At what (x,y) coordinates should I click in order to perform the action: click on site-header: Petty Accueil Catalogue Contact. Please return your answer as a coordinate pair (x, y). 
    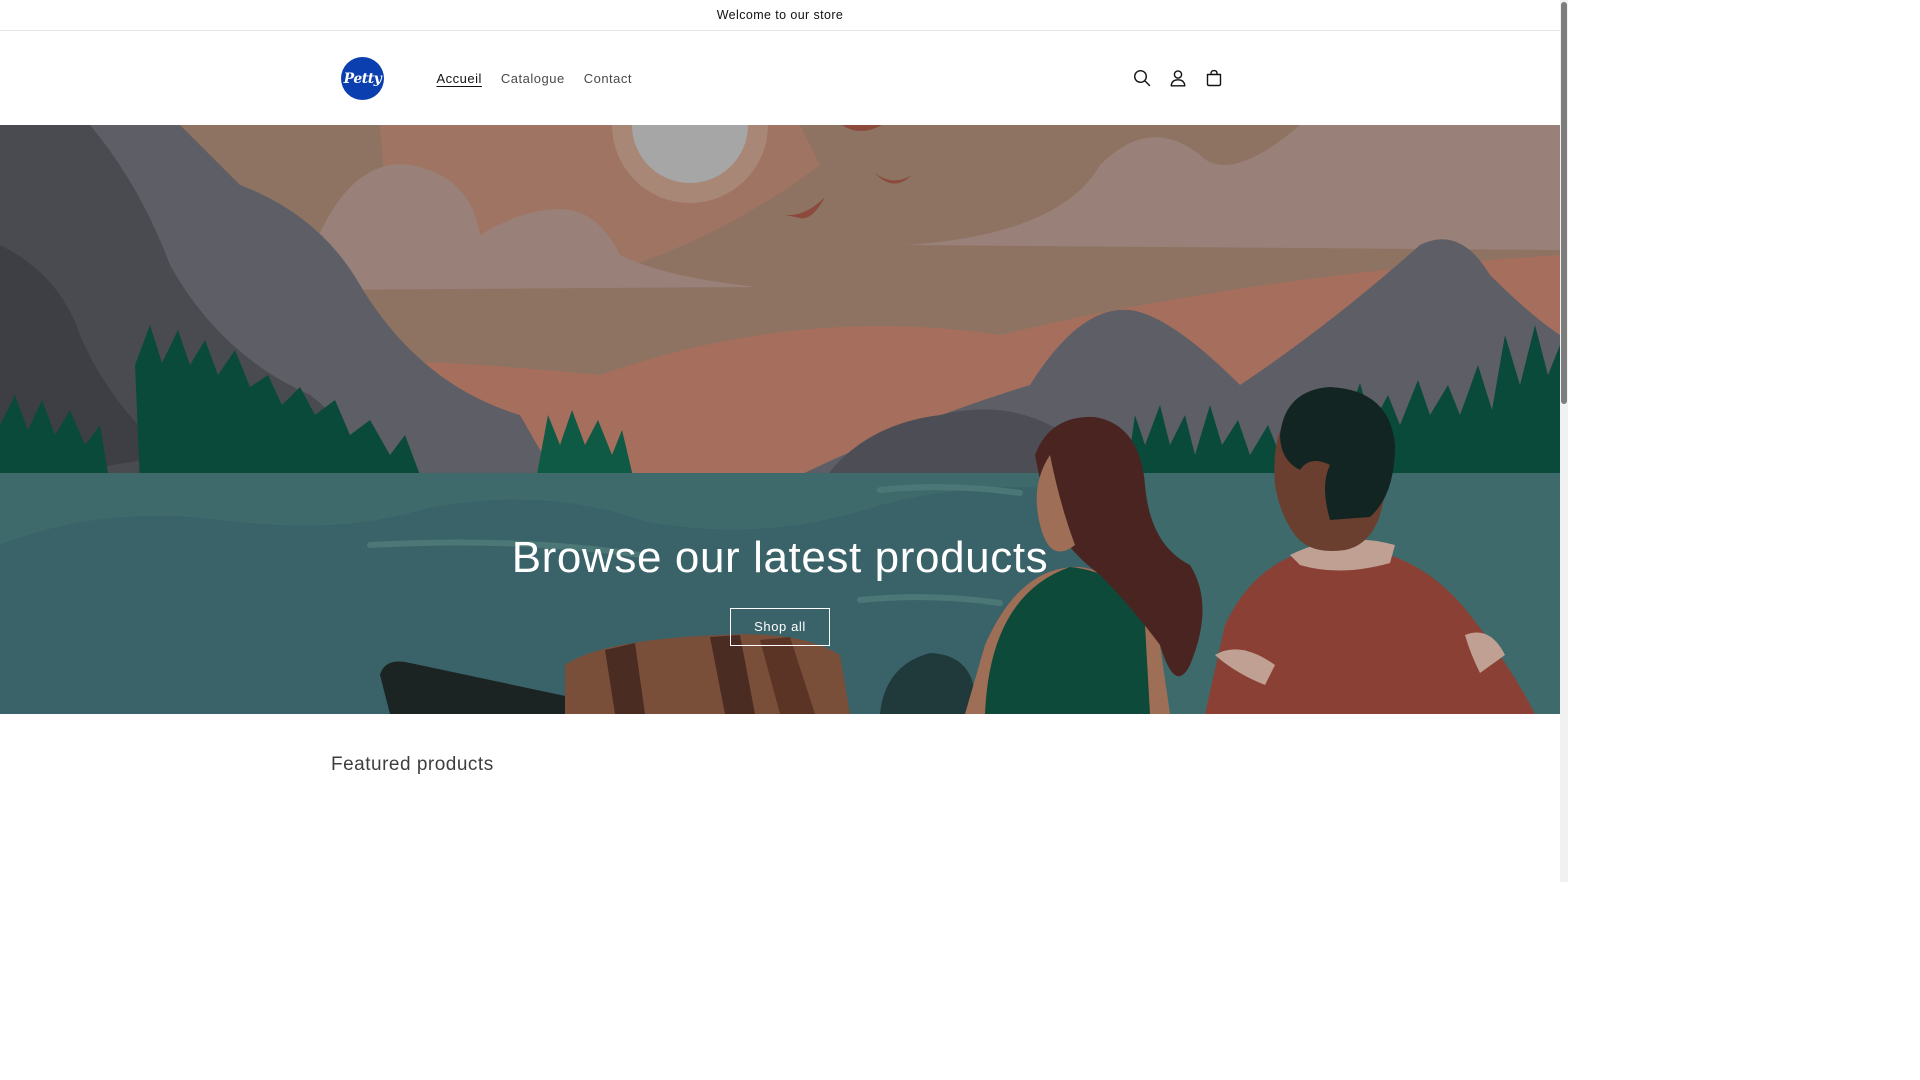
    Looking at the image, I should click on (780, 78).